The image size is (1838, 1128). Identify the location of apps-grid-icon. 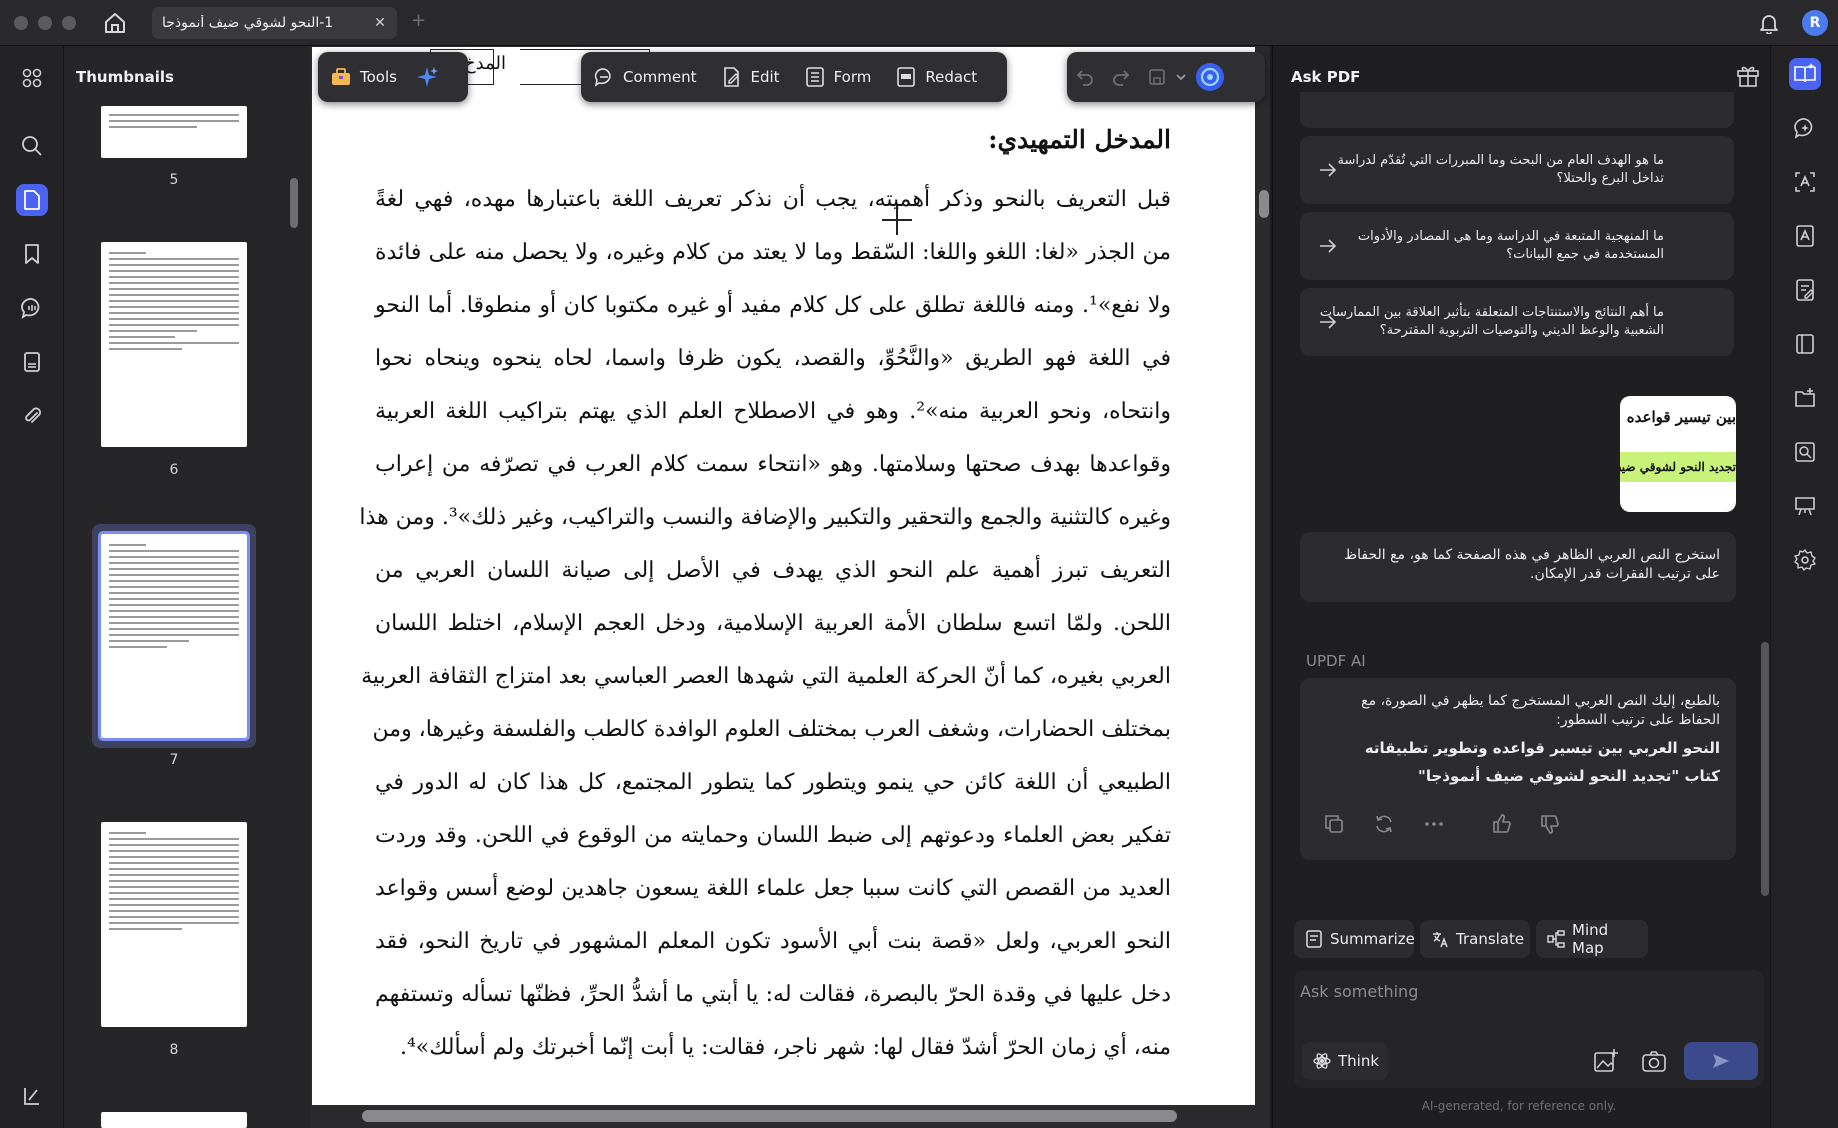
(32, 78).